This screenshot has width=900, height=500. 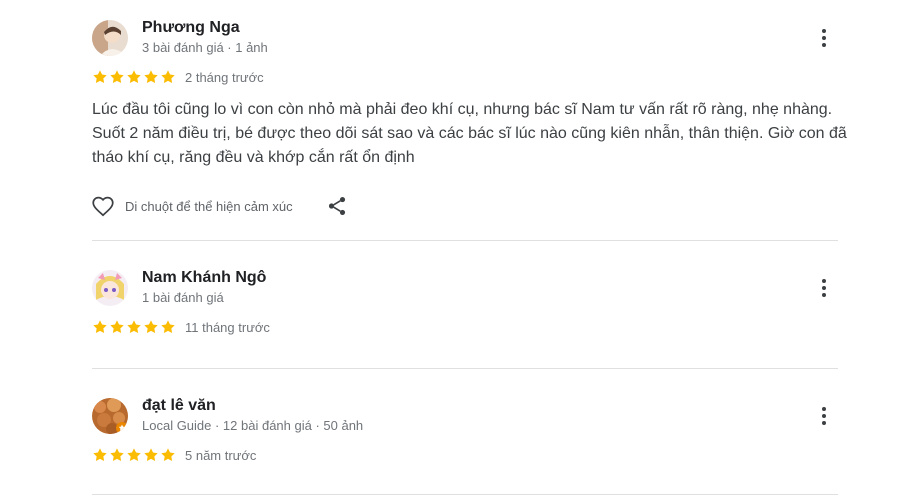 I want to click on local-guide-badge-icon, so click(x=122, y=428).